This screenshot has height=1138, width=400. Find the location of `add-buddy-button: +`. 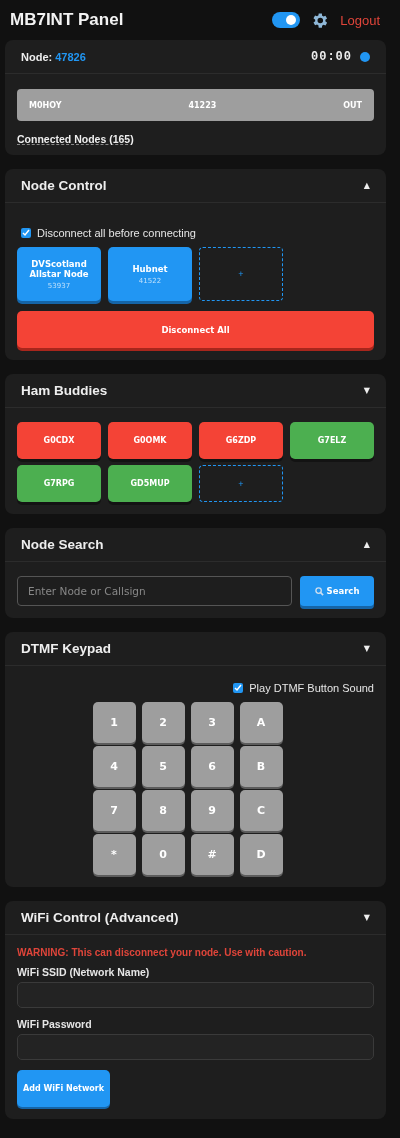

add-buddy-button: + is located at coordinates (241, 483).